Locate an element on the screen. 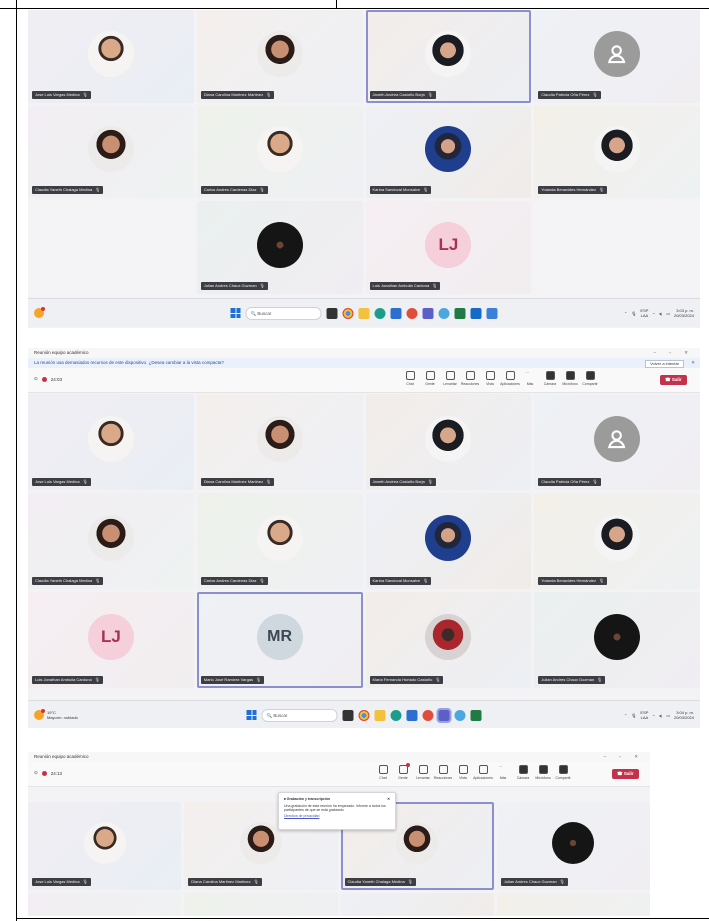 Image resolution: width=709 pixels, height=921 pixels. weather-icon is located at coordinates (39, 312).